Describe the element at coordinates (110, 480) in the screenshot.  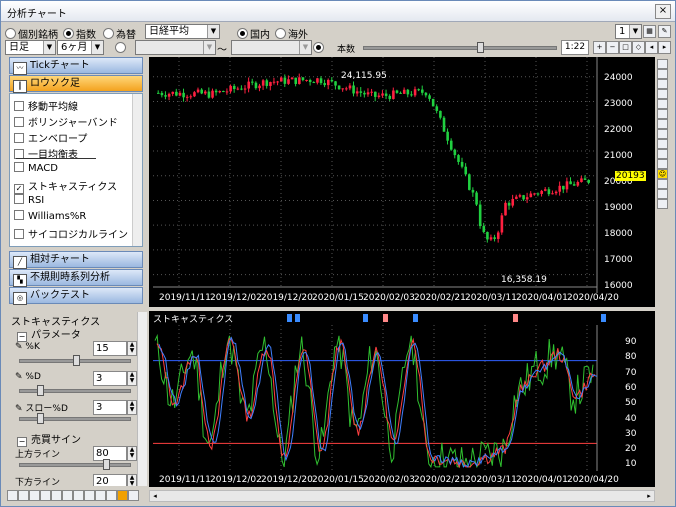
I see `lower-line-value: 20` at that location.